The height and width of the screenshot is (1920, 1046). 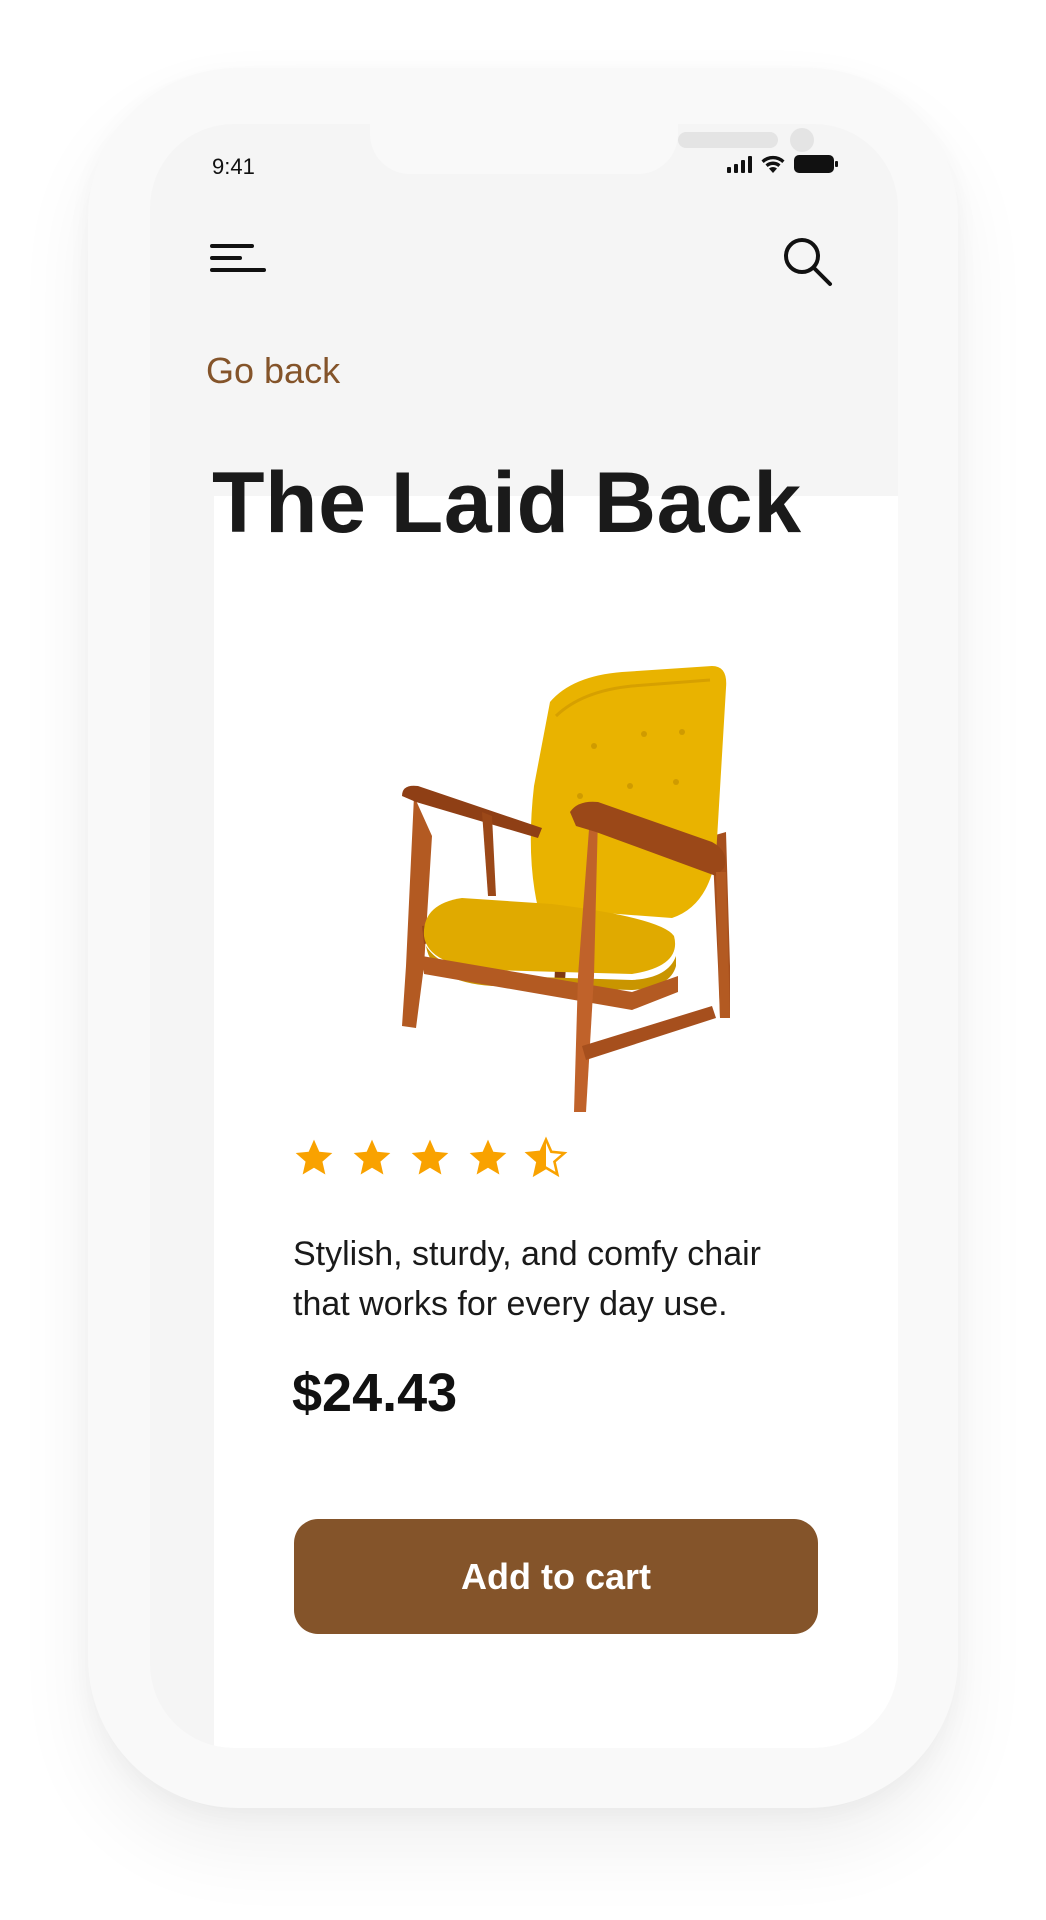 I want to click on yellow-armchair-image, so click(x=566, y=889).